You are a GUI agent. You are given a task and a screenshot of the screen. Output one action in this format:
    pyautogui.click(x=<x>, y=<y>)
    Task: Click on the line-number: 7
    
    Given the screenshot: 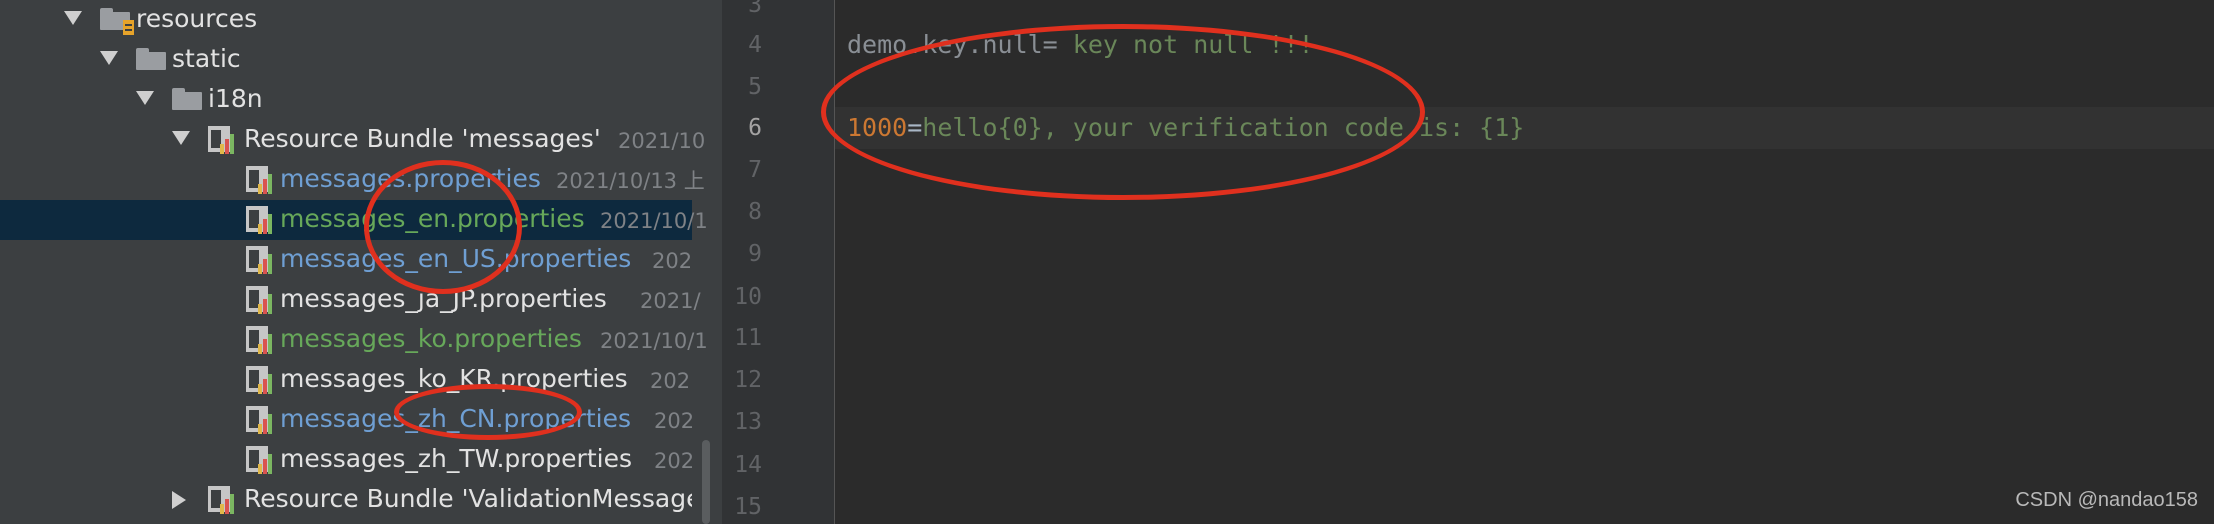 What is the action you would take?
    pyautogui.click(x=755, y=170)
    